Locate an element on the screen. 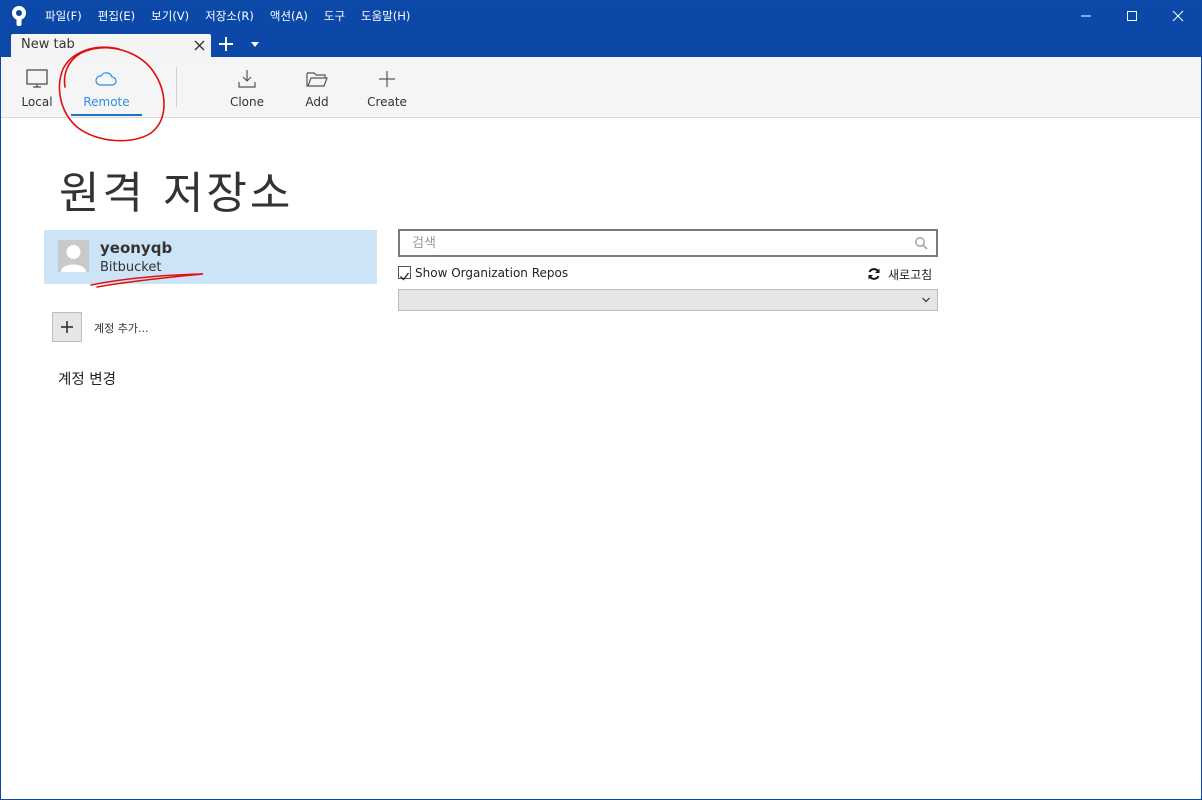 The height and width of the screenshot is (800, 1202). menu-bar: 파일(F) 편집(E) 보기(V) 저장소(R) 액션(A) 도구 도움말(H) is located at coordinates (227, 16).